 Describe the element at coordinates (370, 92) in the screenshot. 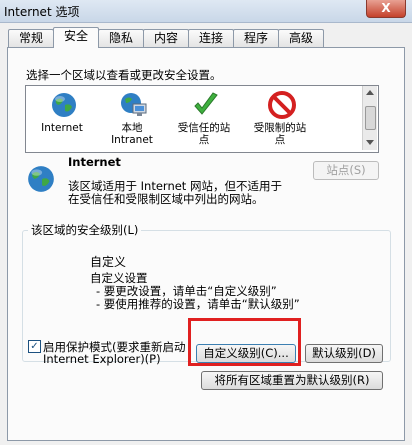

I see `scroll-up-arrow-icon` at that location.